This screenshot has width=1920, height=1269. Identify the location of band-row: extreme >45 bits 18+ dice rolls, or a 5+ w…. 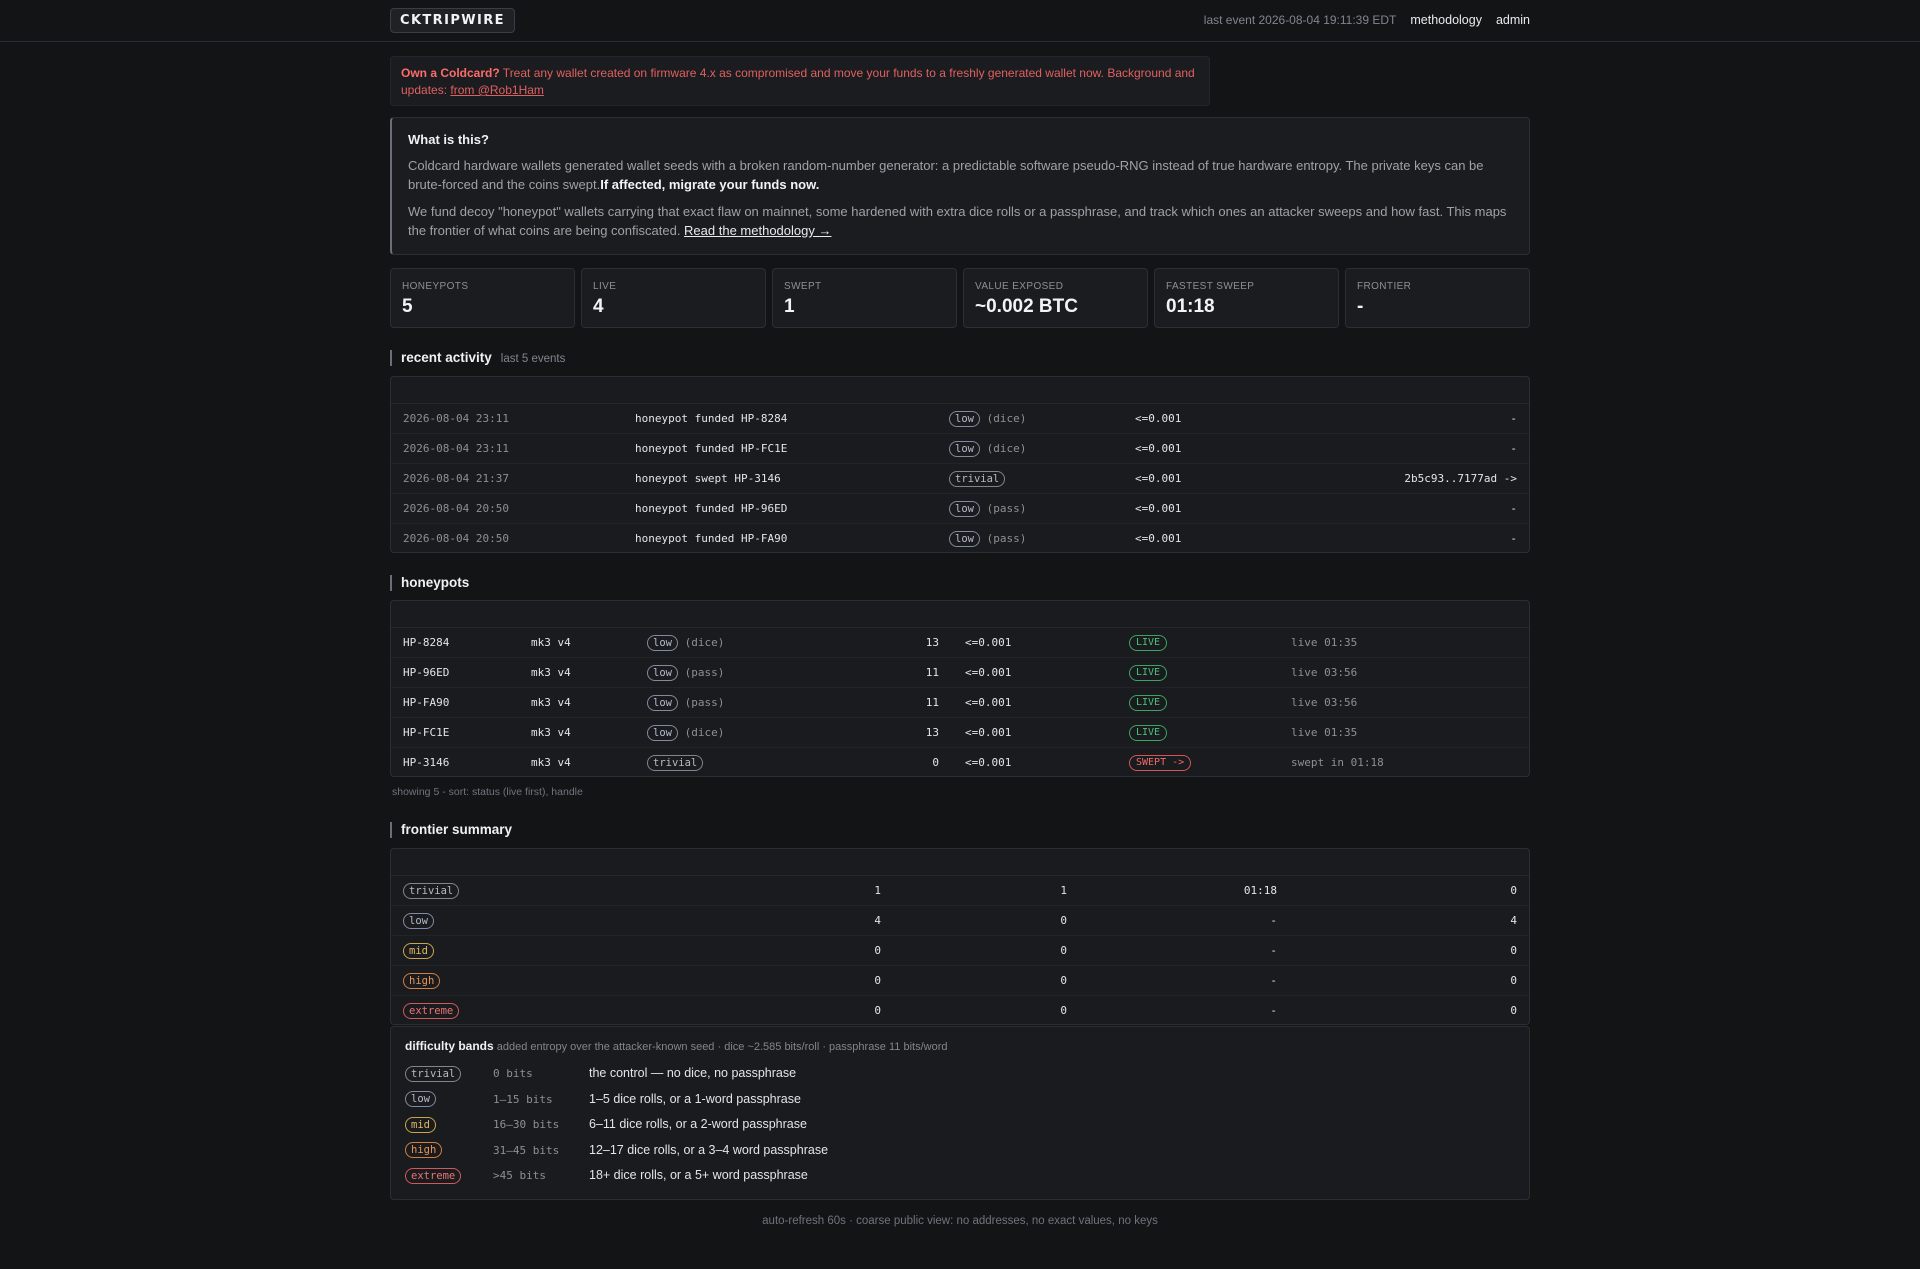
(960, 1176).